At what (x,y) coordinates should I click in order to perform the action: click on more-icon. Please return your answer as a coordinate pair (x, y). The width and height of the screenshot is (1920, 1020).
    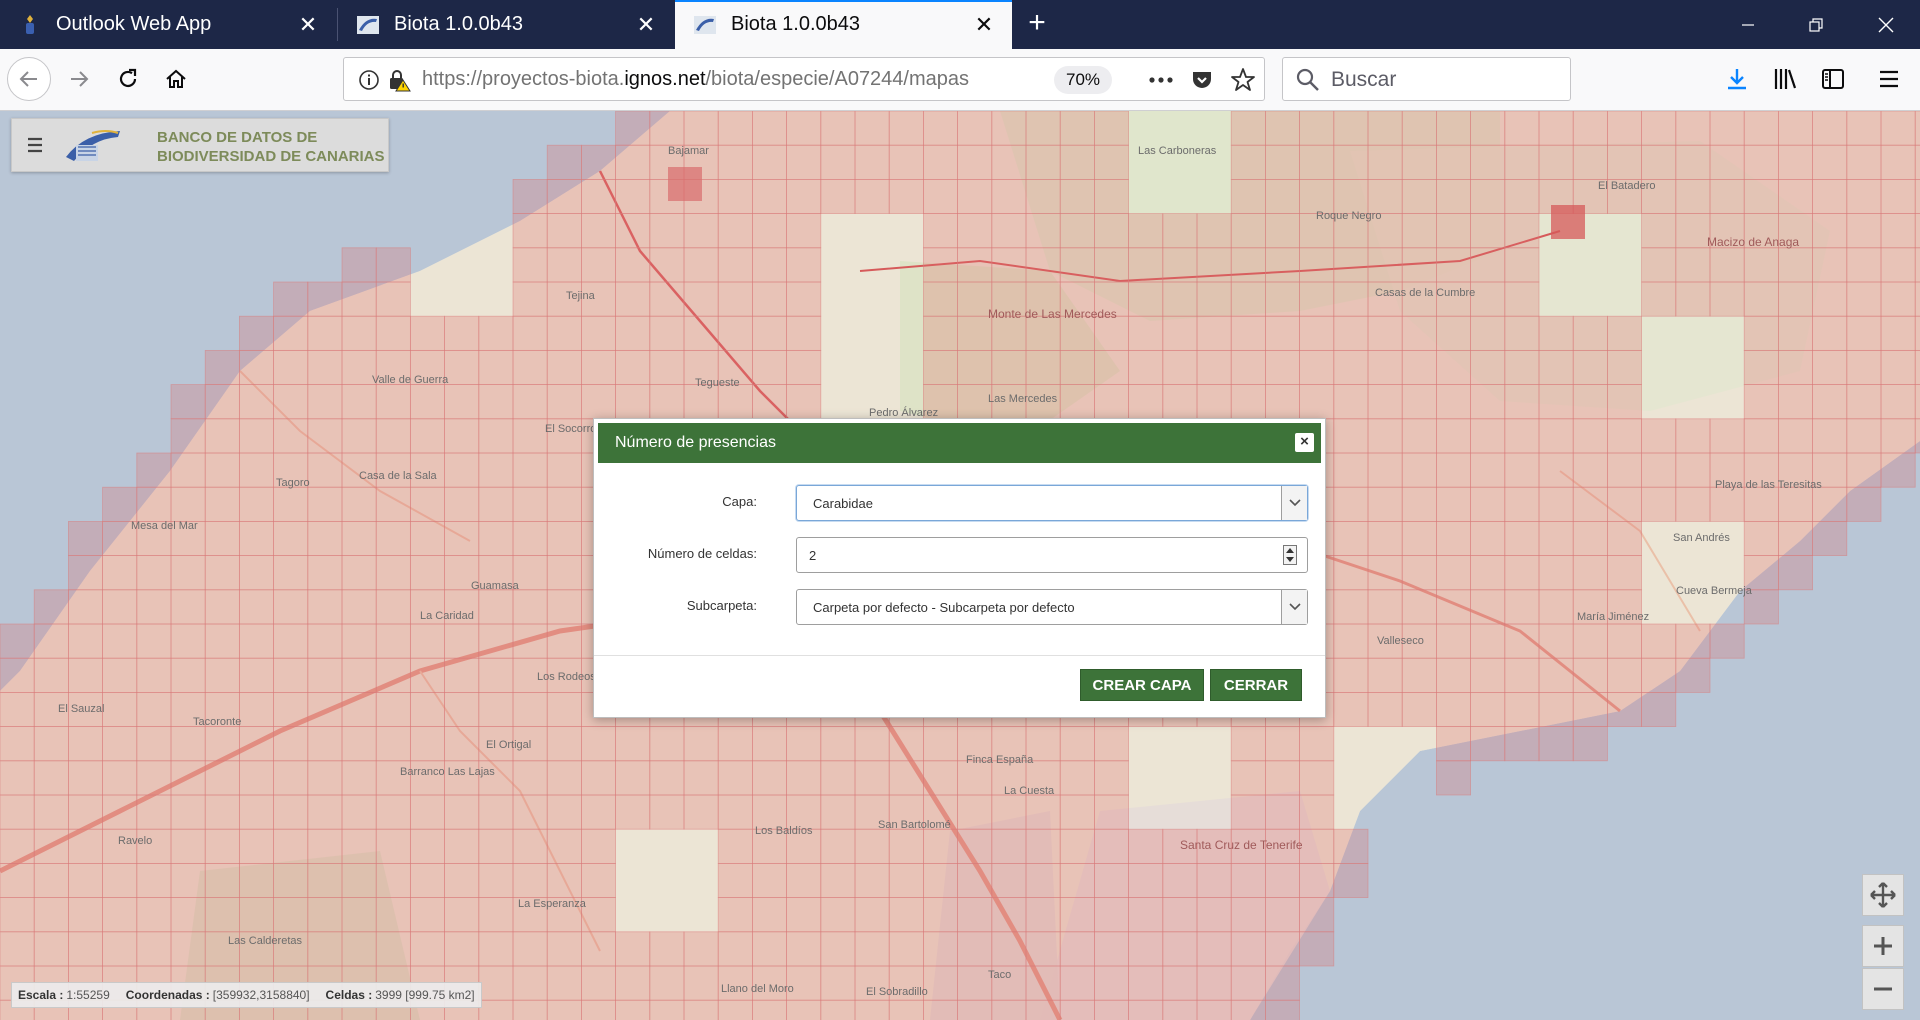
    Looking at the image, I should click on (1161, 80).